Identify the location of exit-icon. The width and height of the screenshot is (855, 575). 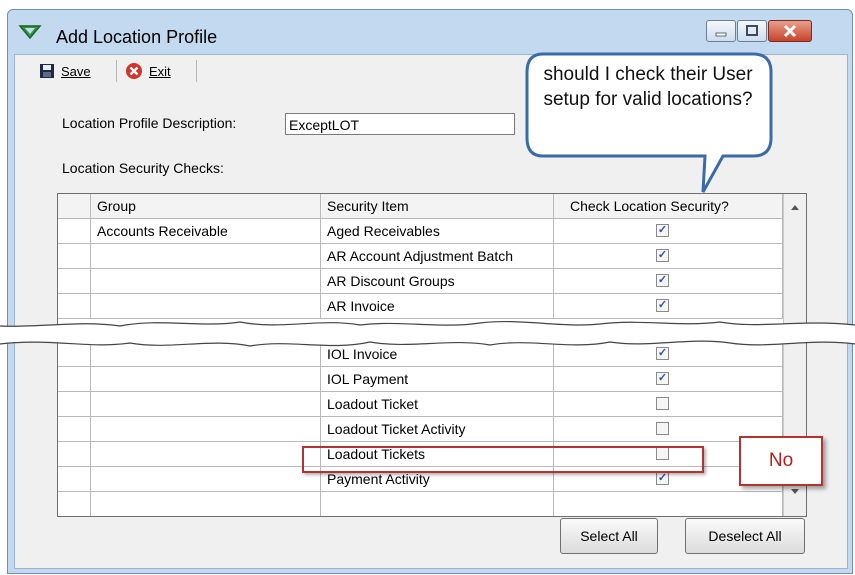
(134, 71).